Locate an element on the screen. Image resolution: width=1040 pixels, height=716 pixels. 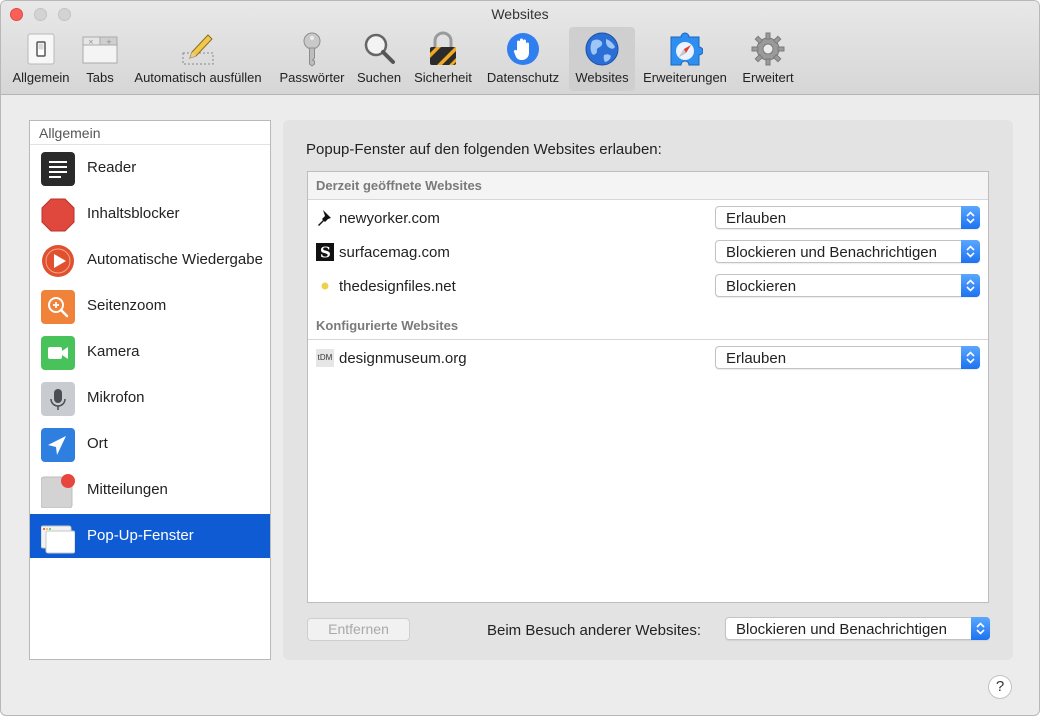
site-name: designmuseum.org is located at coordinates (403, 358).